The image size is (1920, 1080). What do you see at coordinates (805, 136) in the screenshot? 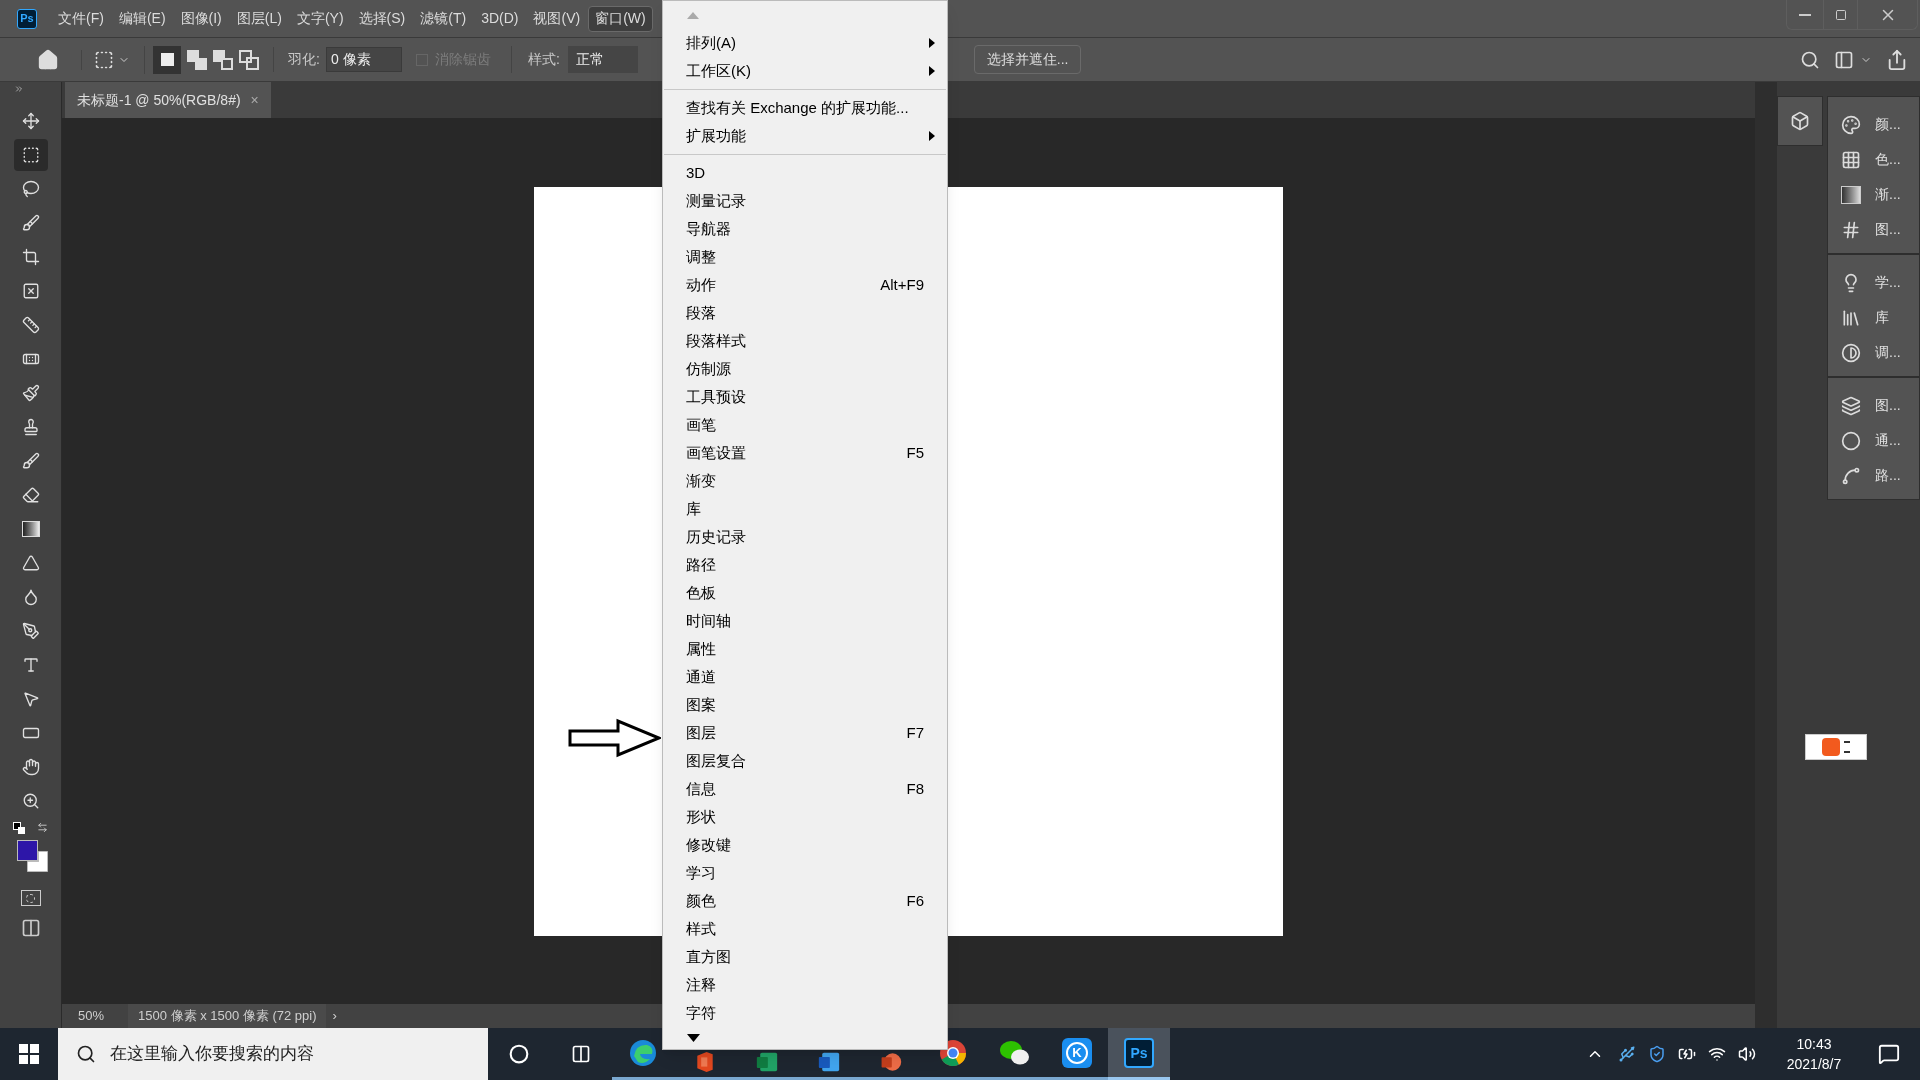
I see `menu-item: 扩展功能` at bounding box center [805, 136].